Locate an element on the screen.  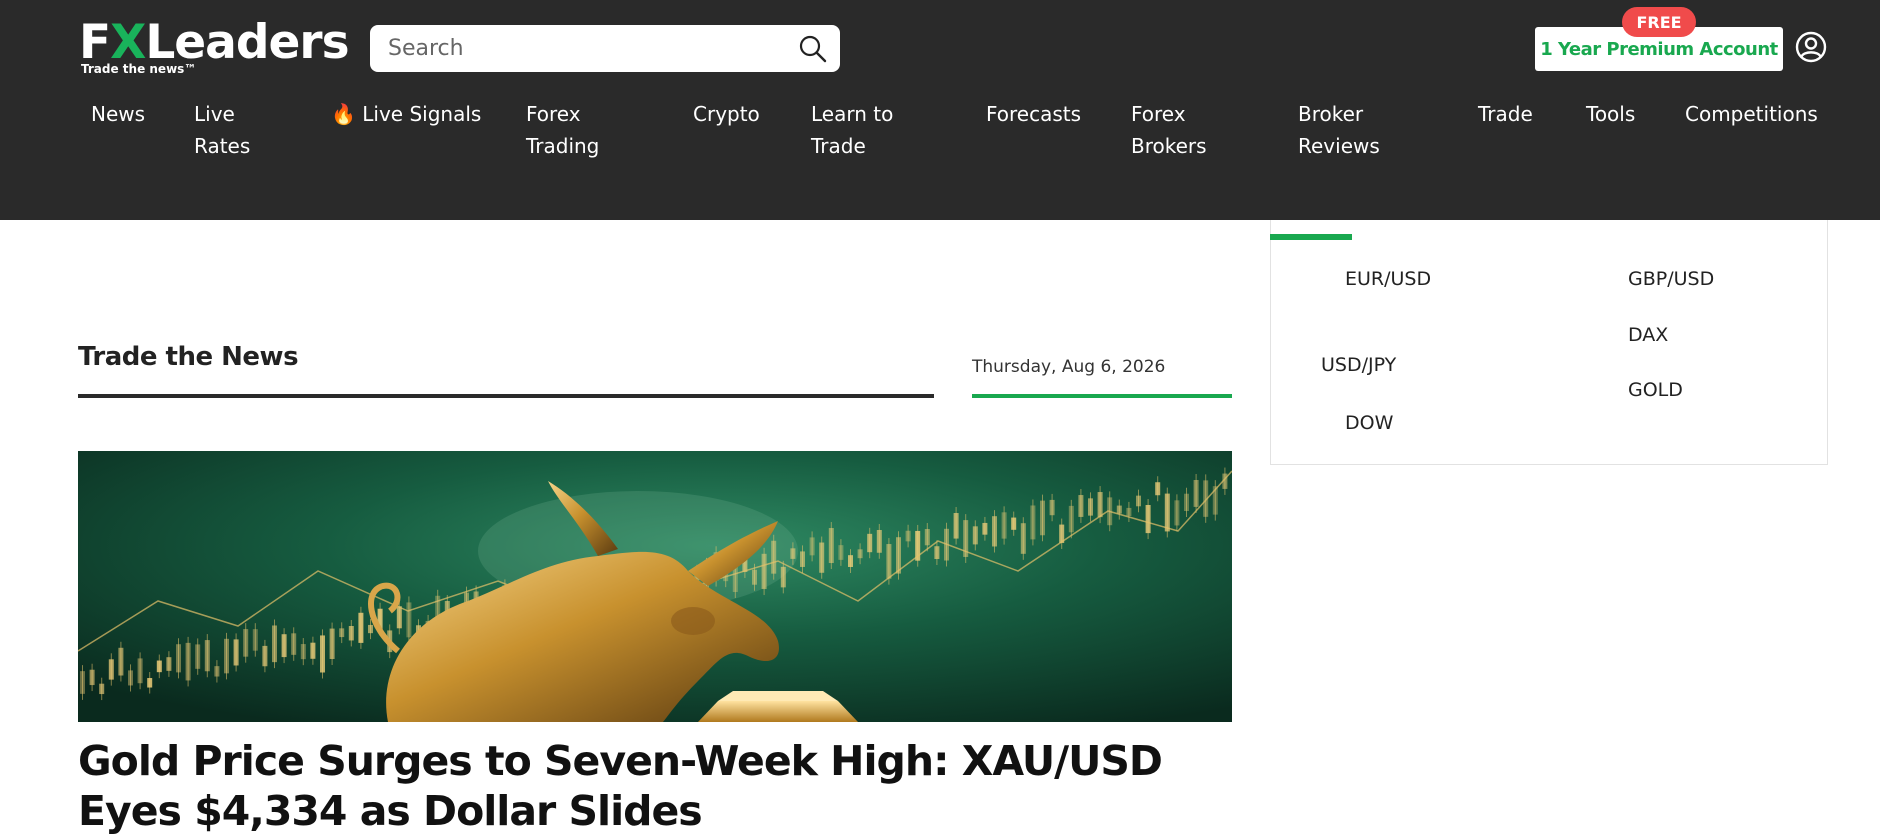
pair-usd-jpy: USD/JPY is located at coordinates (1358, 365).